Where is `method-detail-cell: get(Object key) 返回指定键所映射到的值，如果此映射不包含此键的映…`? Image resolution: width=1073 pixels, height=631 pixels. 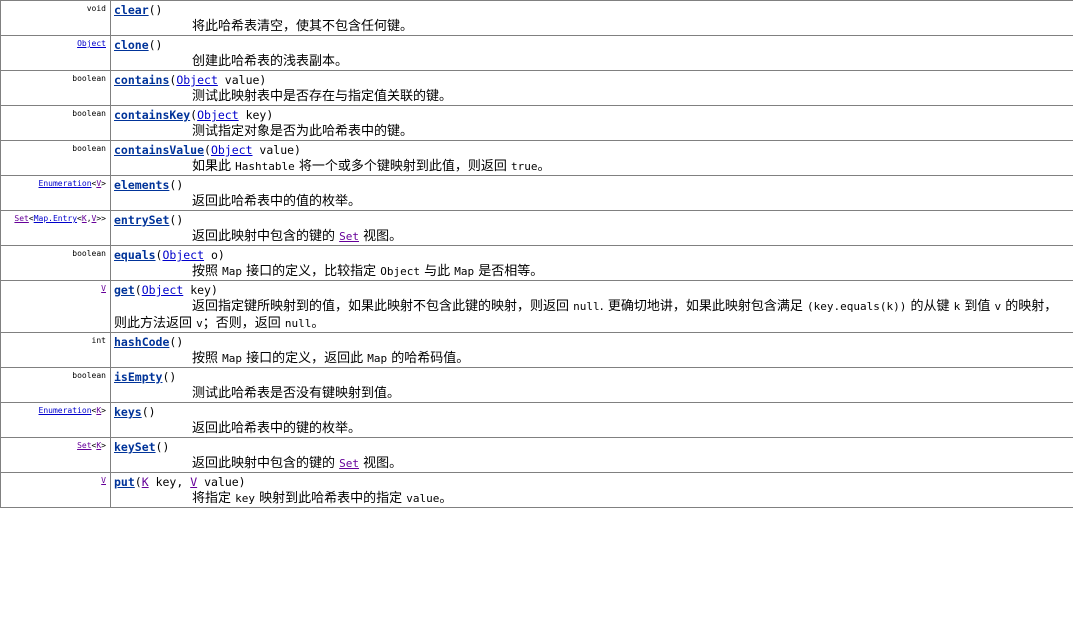
method-detail-cell: get(Object key) 返回指定键所映射到的值，如果此映射不包含此键的映… is located at coordinates (591, 306).